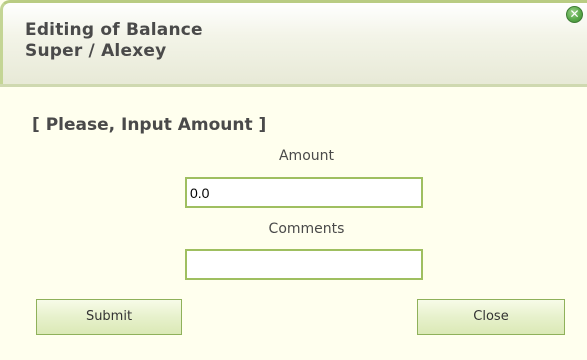  I want to click on close-button: Close, so click(491, 317).